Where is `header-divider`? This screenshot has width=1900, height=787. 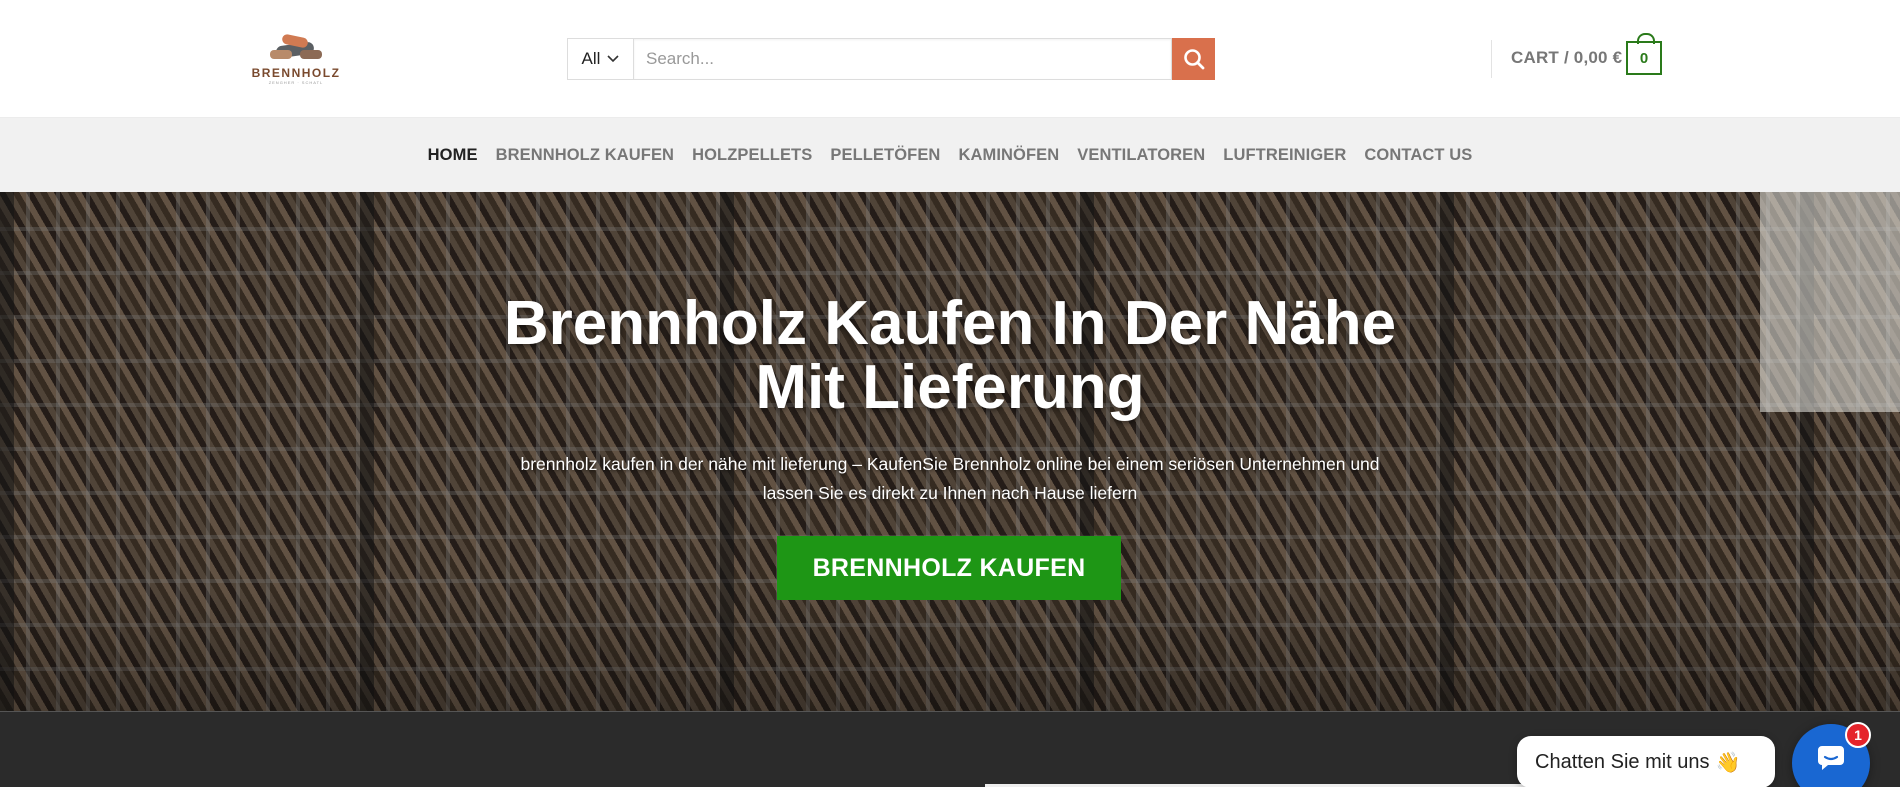 header-divider is located at coordinates (1491, 59).